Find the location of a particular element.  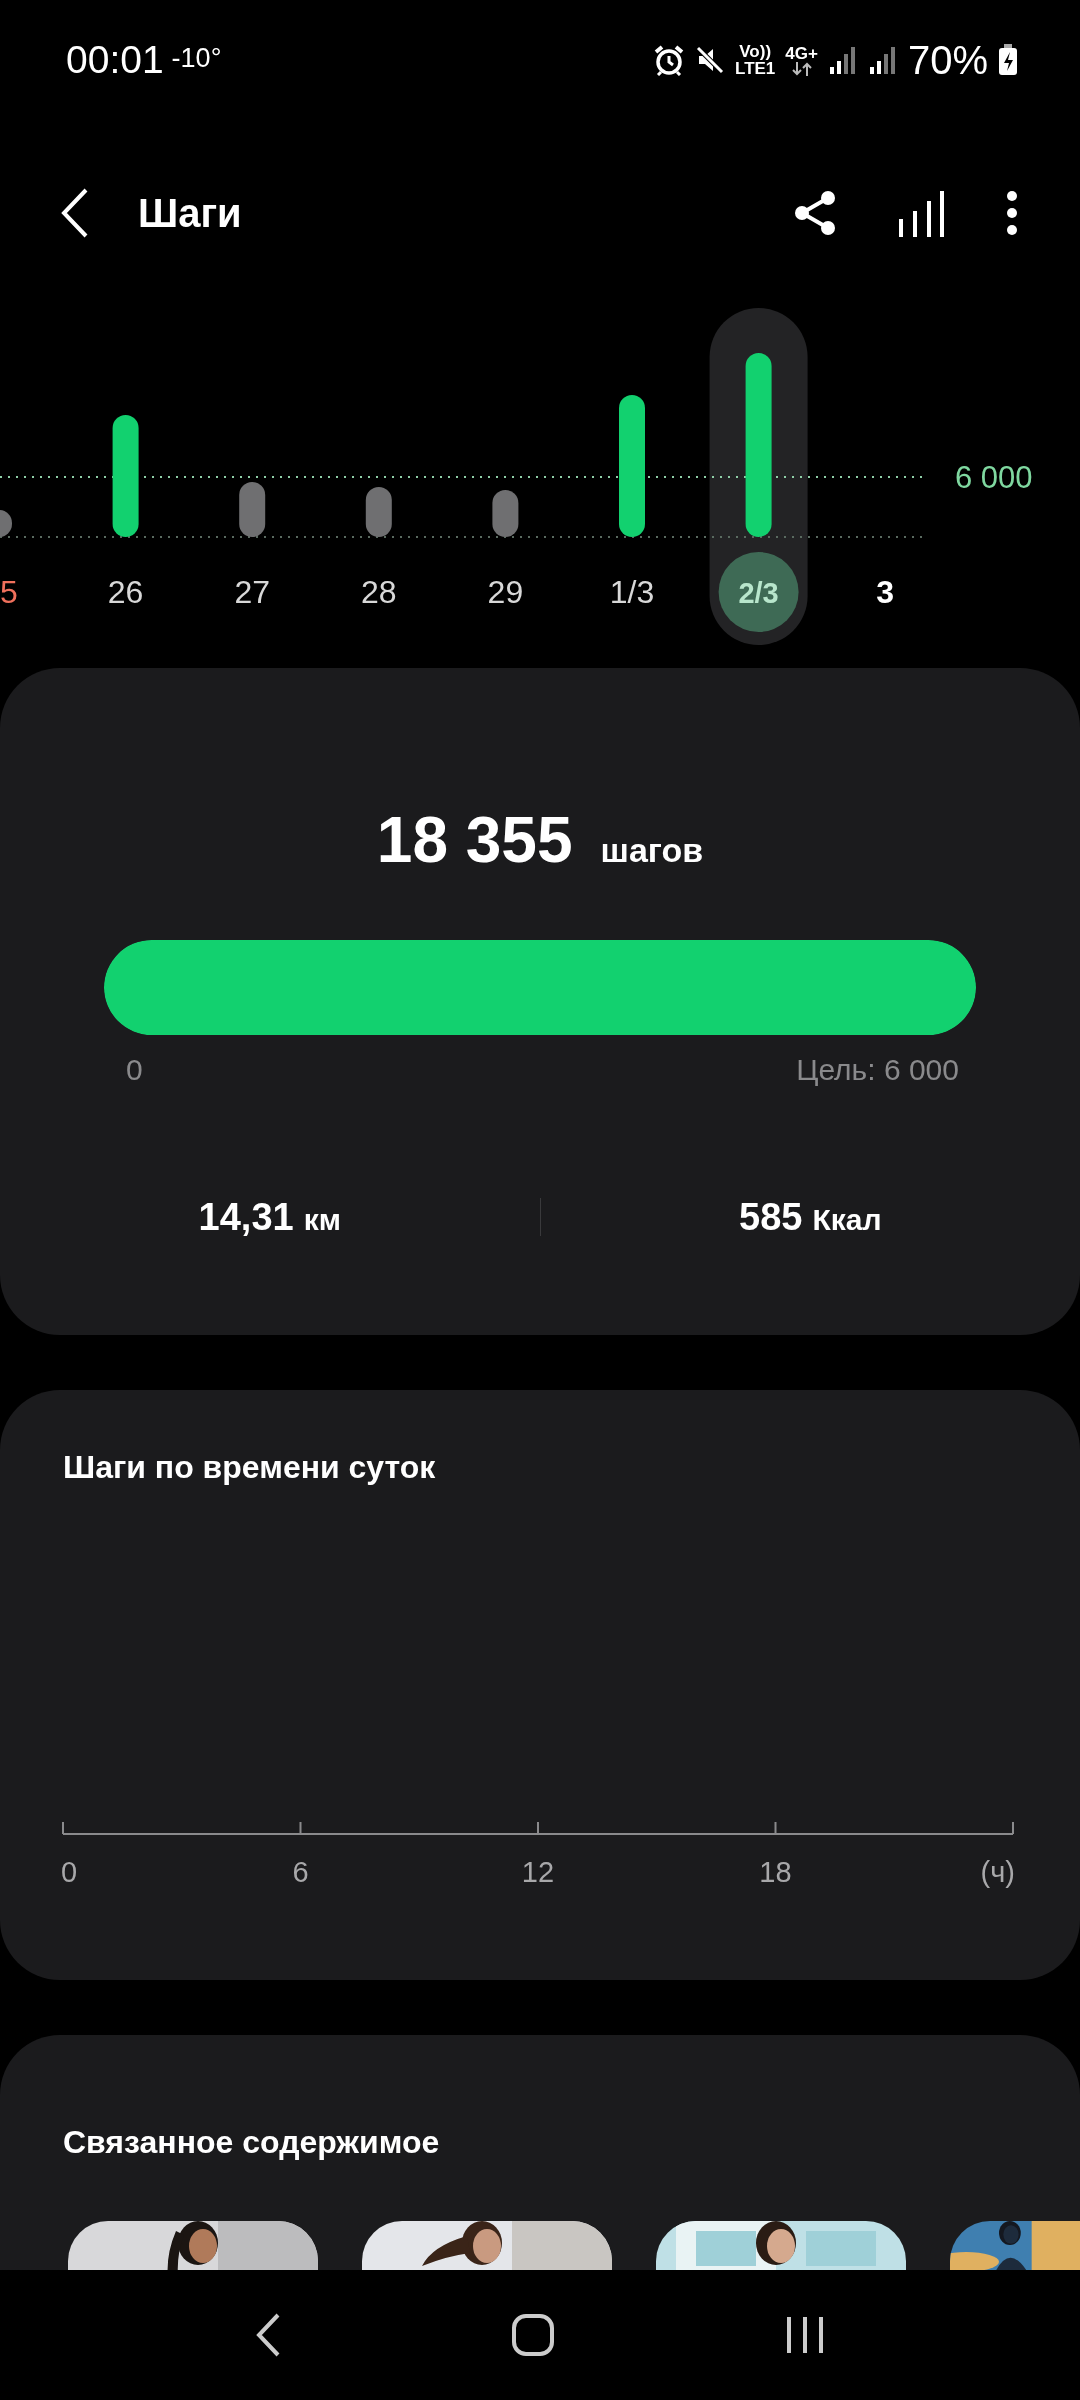

temperature: -10° is located at coordinates (196, 58).